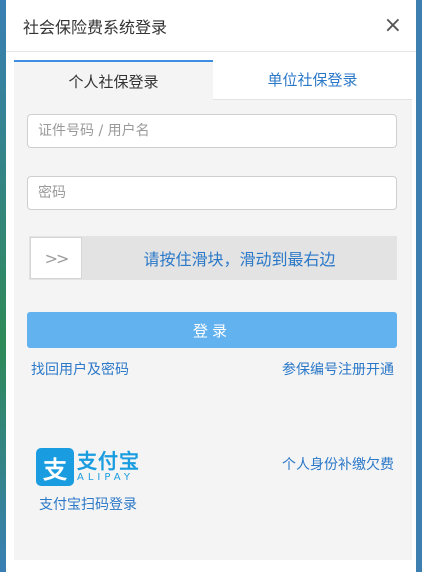 Image resolution: width=422 pixels, height=572 pixels. I want to click on supplement-payment-link: 个人身份补缴欠费, so click(338, 464).